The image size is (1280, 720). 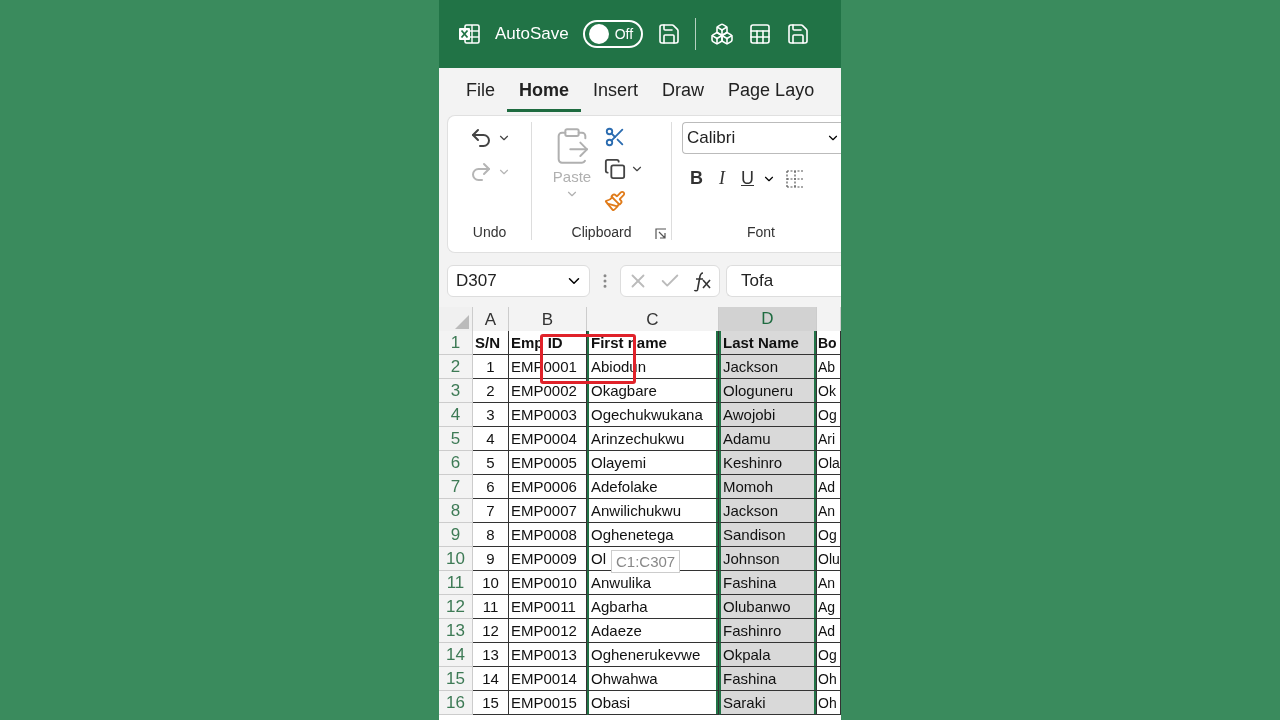 I want to click on row-header: 13, so click(x=456, y=631).